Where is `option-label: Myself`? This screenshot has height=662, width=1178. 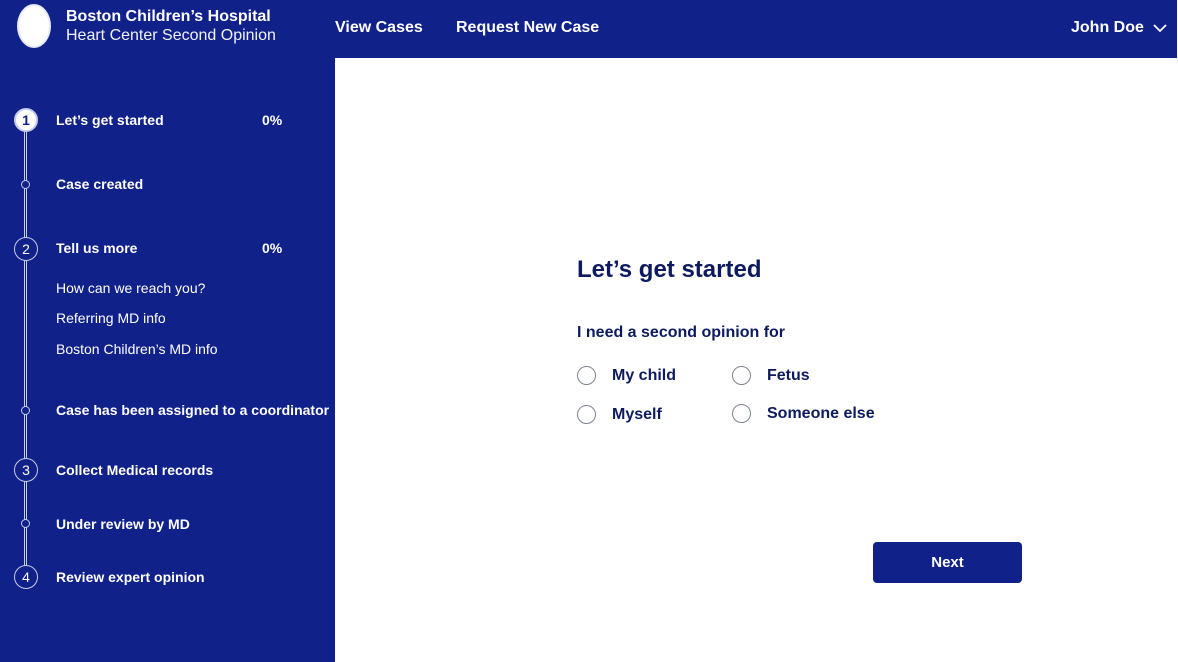 option-label: Myself is located at coordinates (637, 414).